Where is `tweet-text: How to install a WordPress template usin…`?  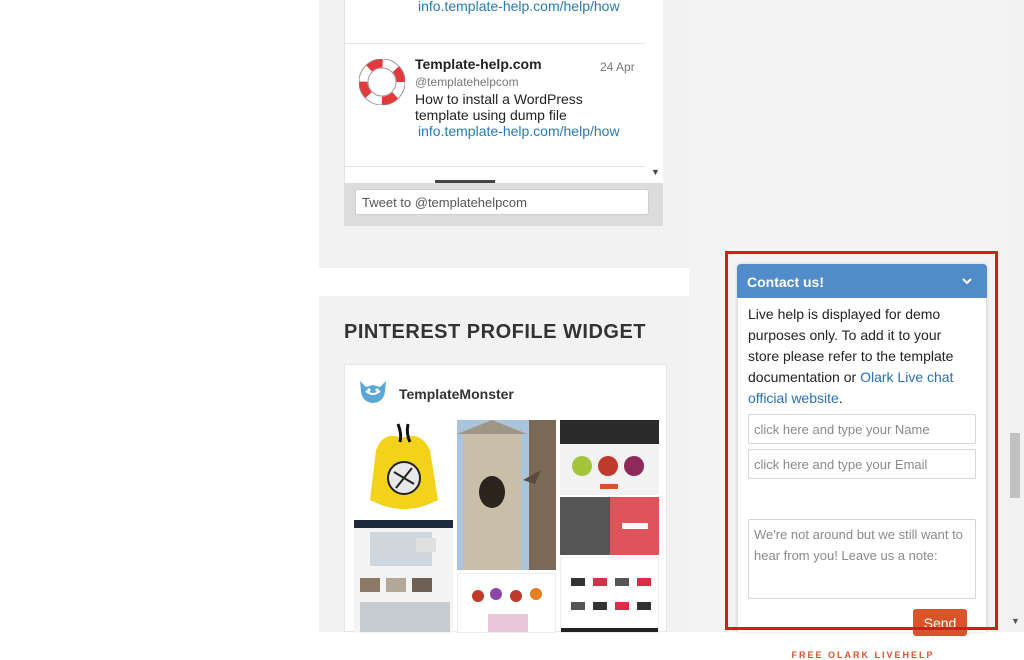
tweet-text: How to install a WordPress template usin… is located at coordinates (499, 107).